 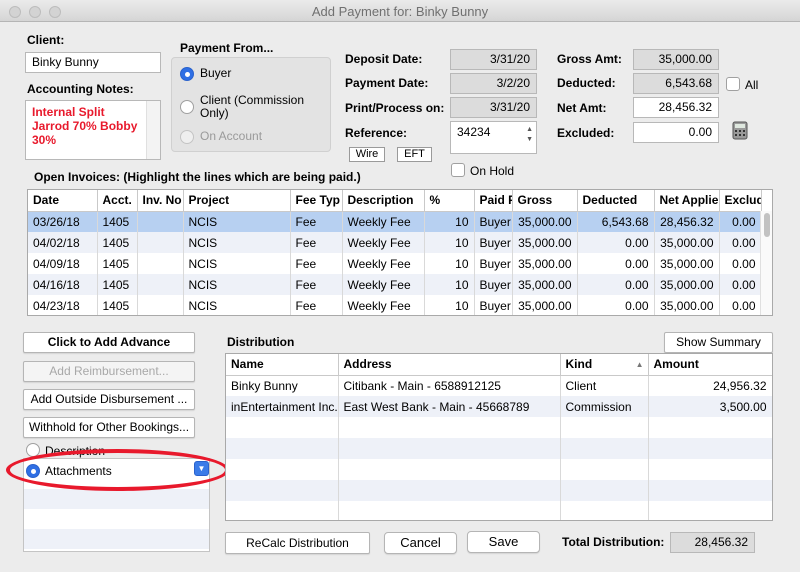 What do you see at coordinates (449, 201) in the screenshot?
I see `col-percent: %` at bounding box center [449, 201].